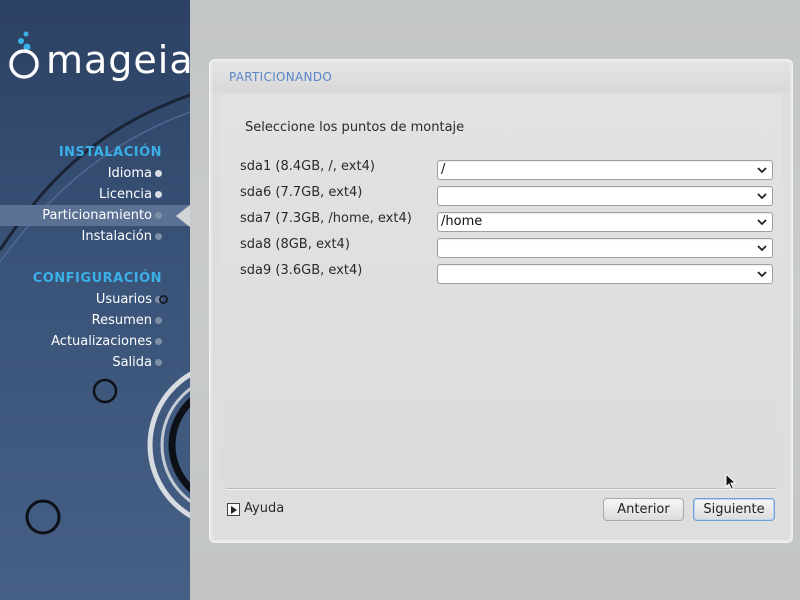  I want to click on mount-point-row: sda1 (8.4GB, /, ext4) /, so click(510, 169).